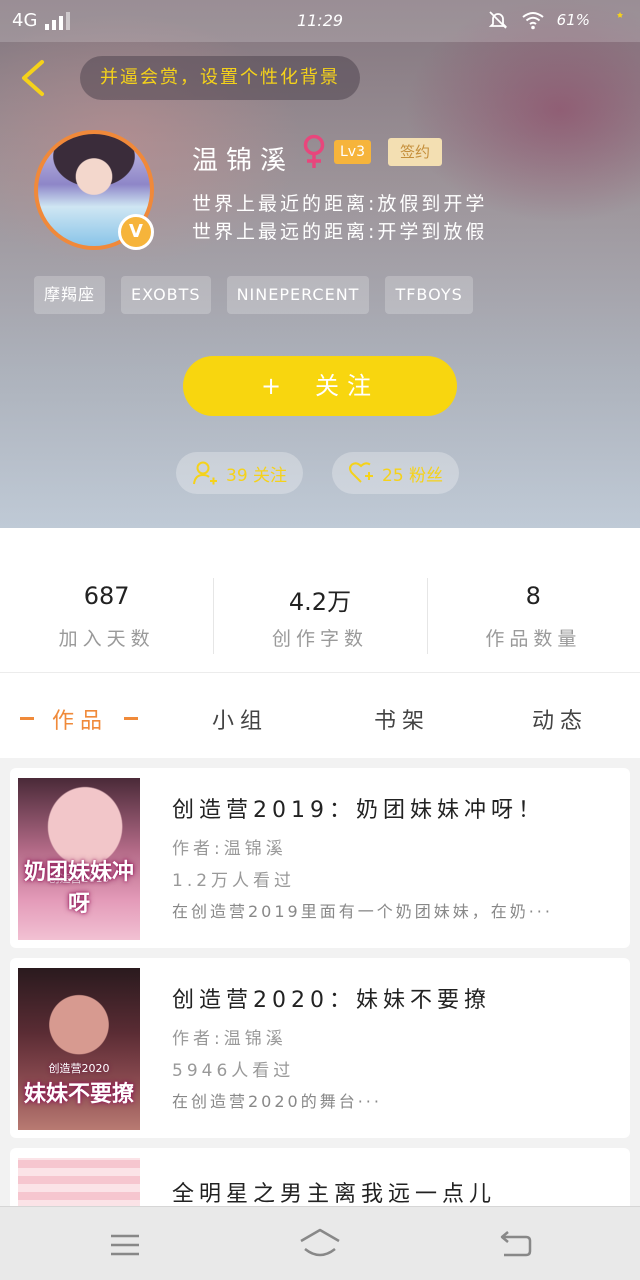 The image size is (640, 1280). I want to click on book-title: 创造营2019：奶团妹妹冲呀！, so click(358, 810).